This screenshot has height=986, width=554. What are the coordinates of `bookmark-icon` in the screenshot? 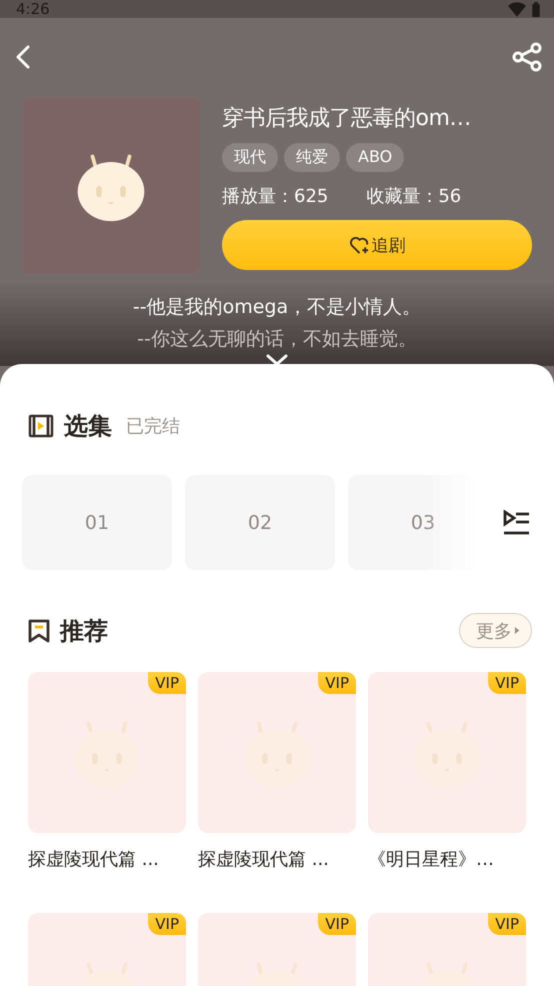 It's located at (39, 630).